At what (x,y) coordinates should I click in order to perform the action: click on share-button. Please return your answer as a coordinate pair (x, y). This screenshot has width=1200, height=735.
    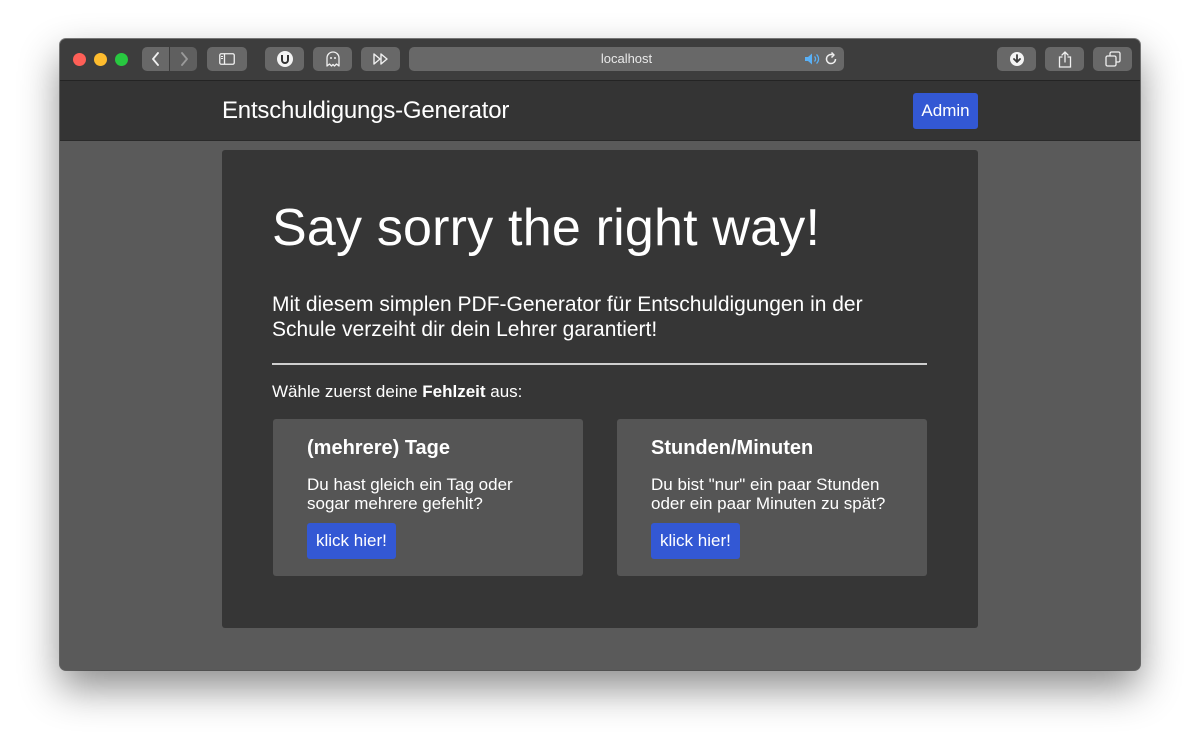
    Looking at the image, I should click on (1064, 59).